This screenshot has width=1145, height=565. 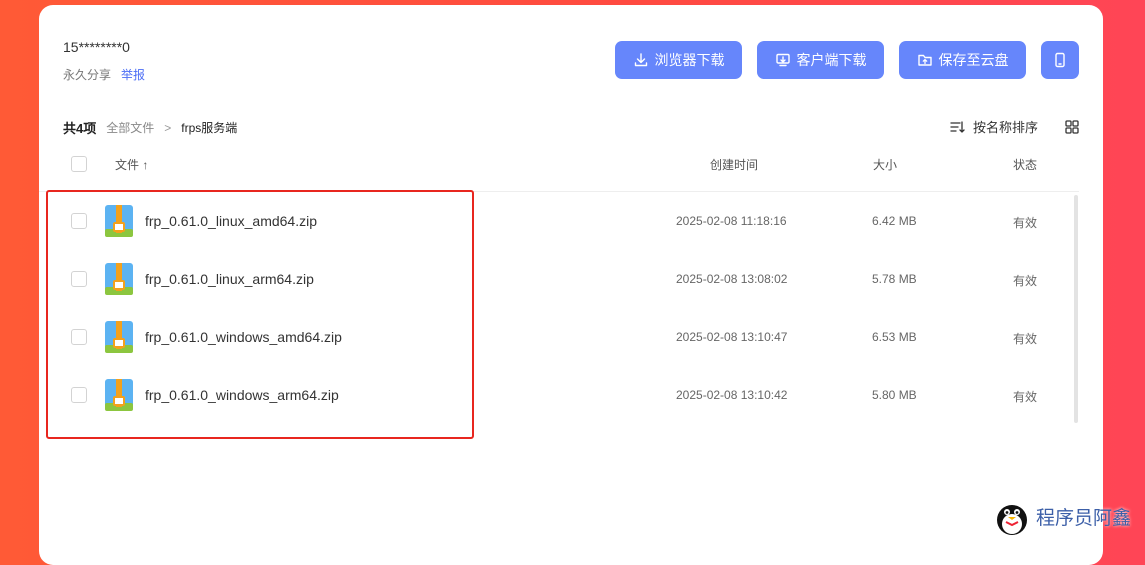 I want to click on sort-by-name-button: 按名称排序, so click(x=993, y=126).